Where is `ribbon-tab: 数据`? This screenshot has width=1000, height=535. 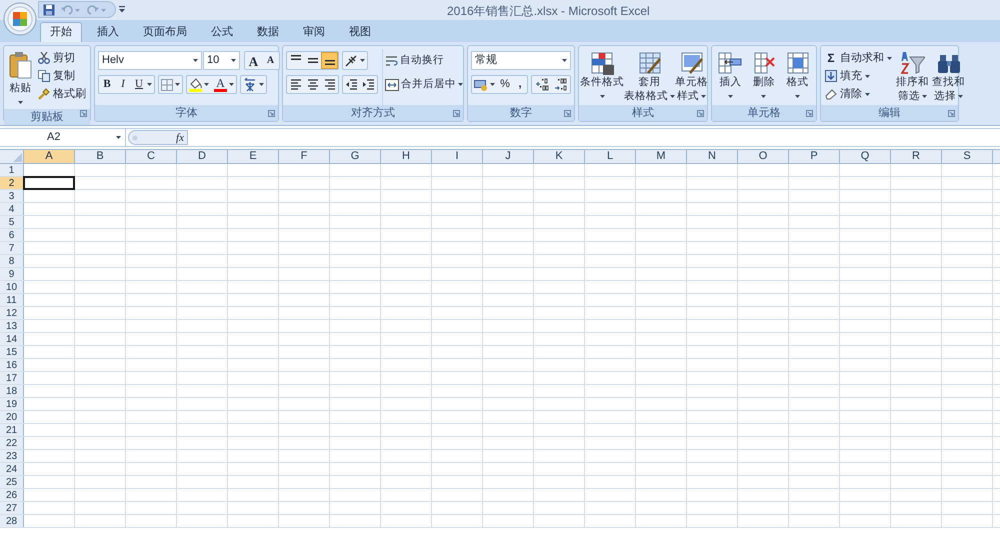
ribbon-tab: 数据 is located at coordinates (268, 32).